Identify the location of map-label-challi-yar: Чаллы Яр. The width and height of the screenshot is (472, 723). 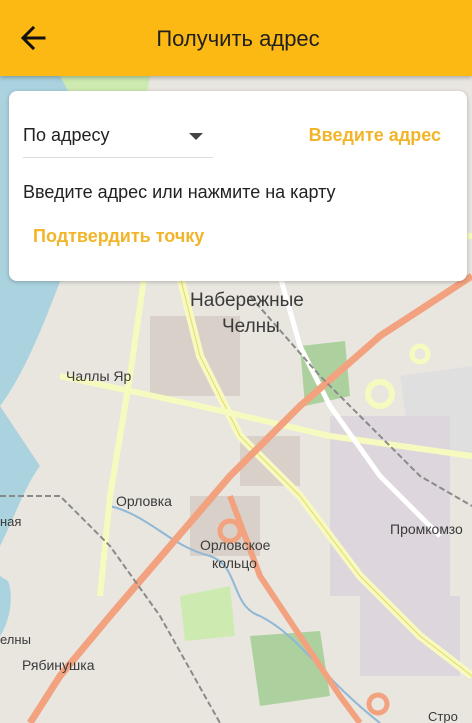
(99, 376).